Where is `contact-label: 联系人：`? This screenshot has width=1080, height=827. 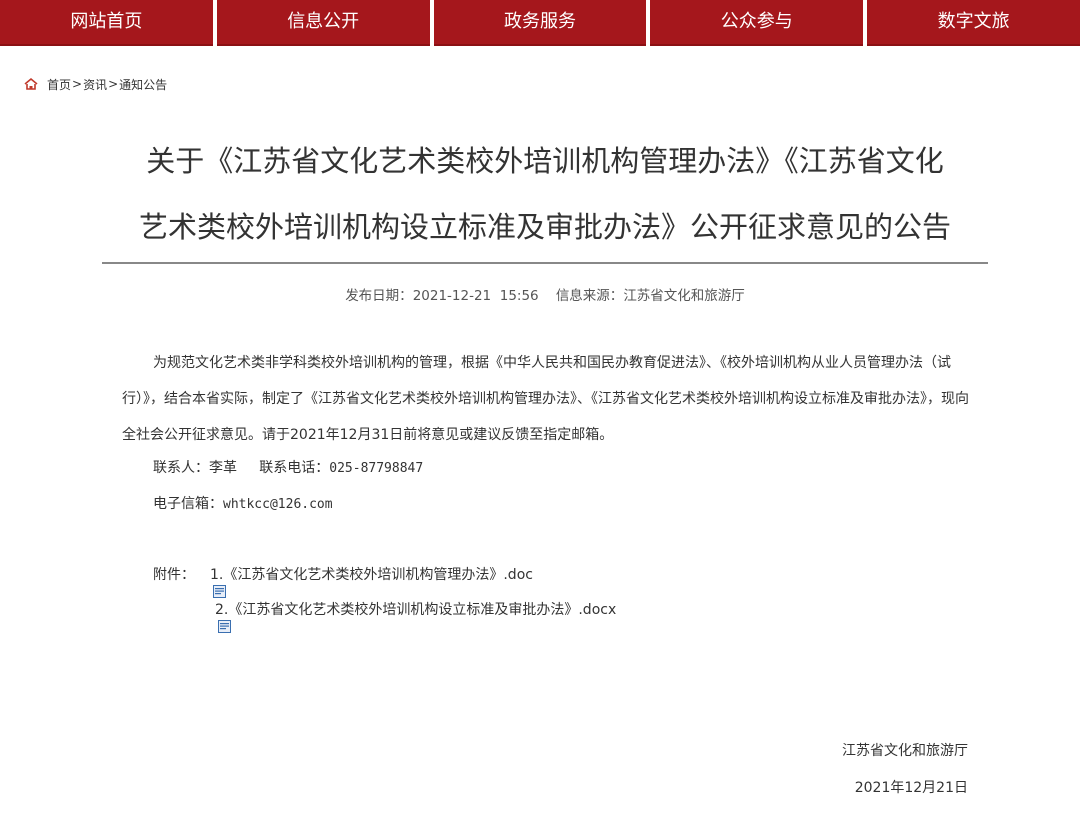 contact-label: 联系人： is located at coordinates (181, 468).